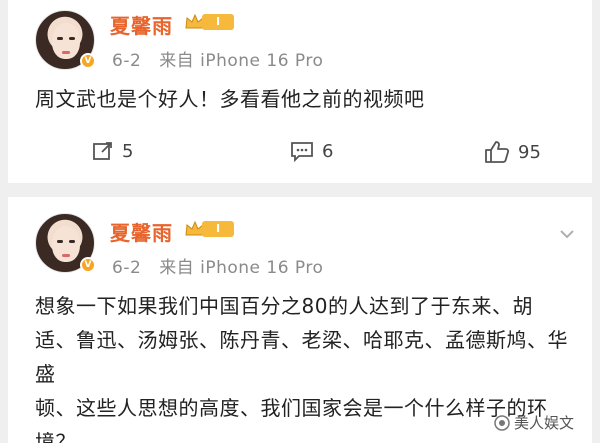 This screenshot has height=443, width=600. Describe the element at coordinates (102, 151) in the screenshot. I see `repost-icon` at that location.